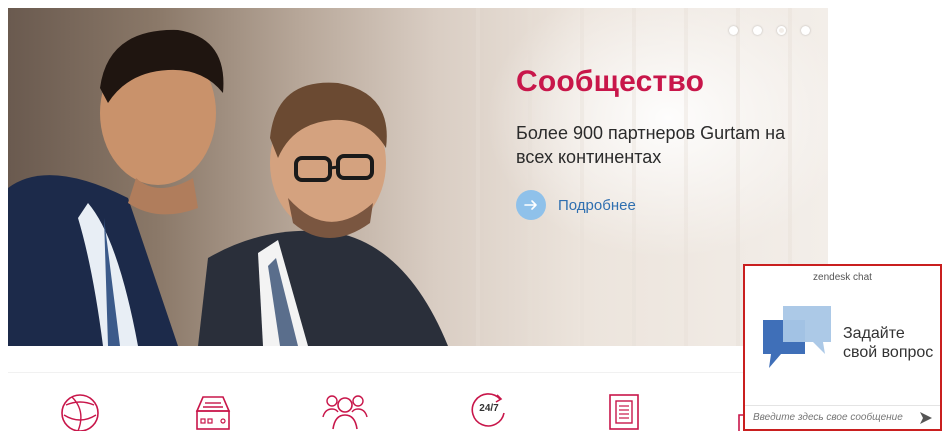 The height and width of the screenshot is (431, 944). I want to click on hero-title: Сообщество, so click(610, 81).